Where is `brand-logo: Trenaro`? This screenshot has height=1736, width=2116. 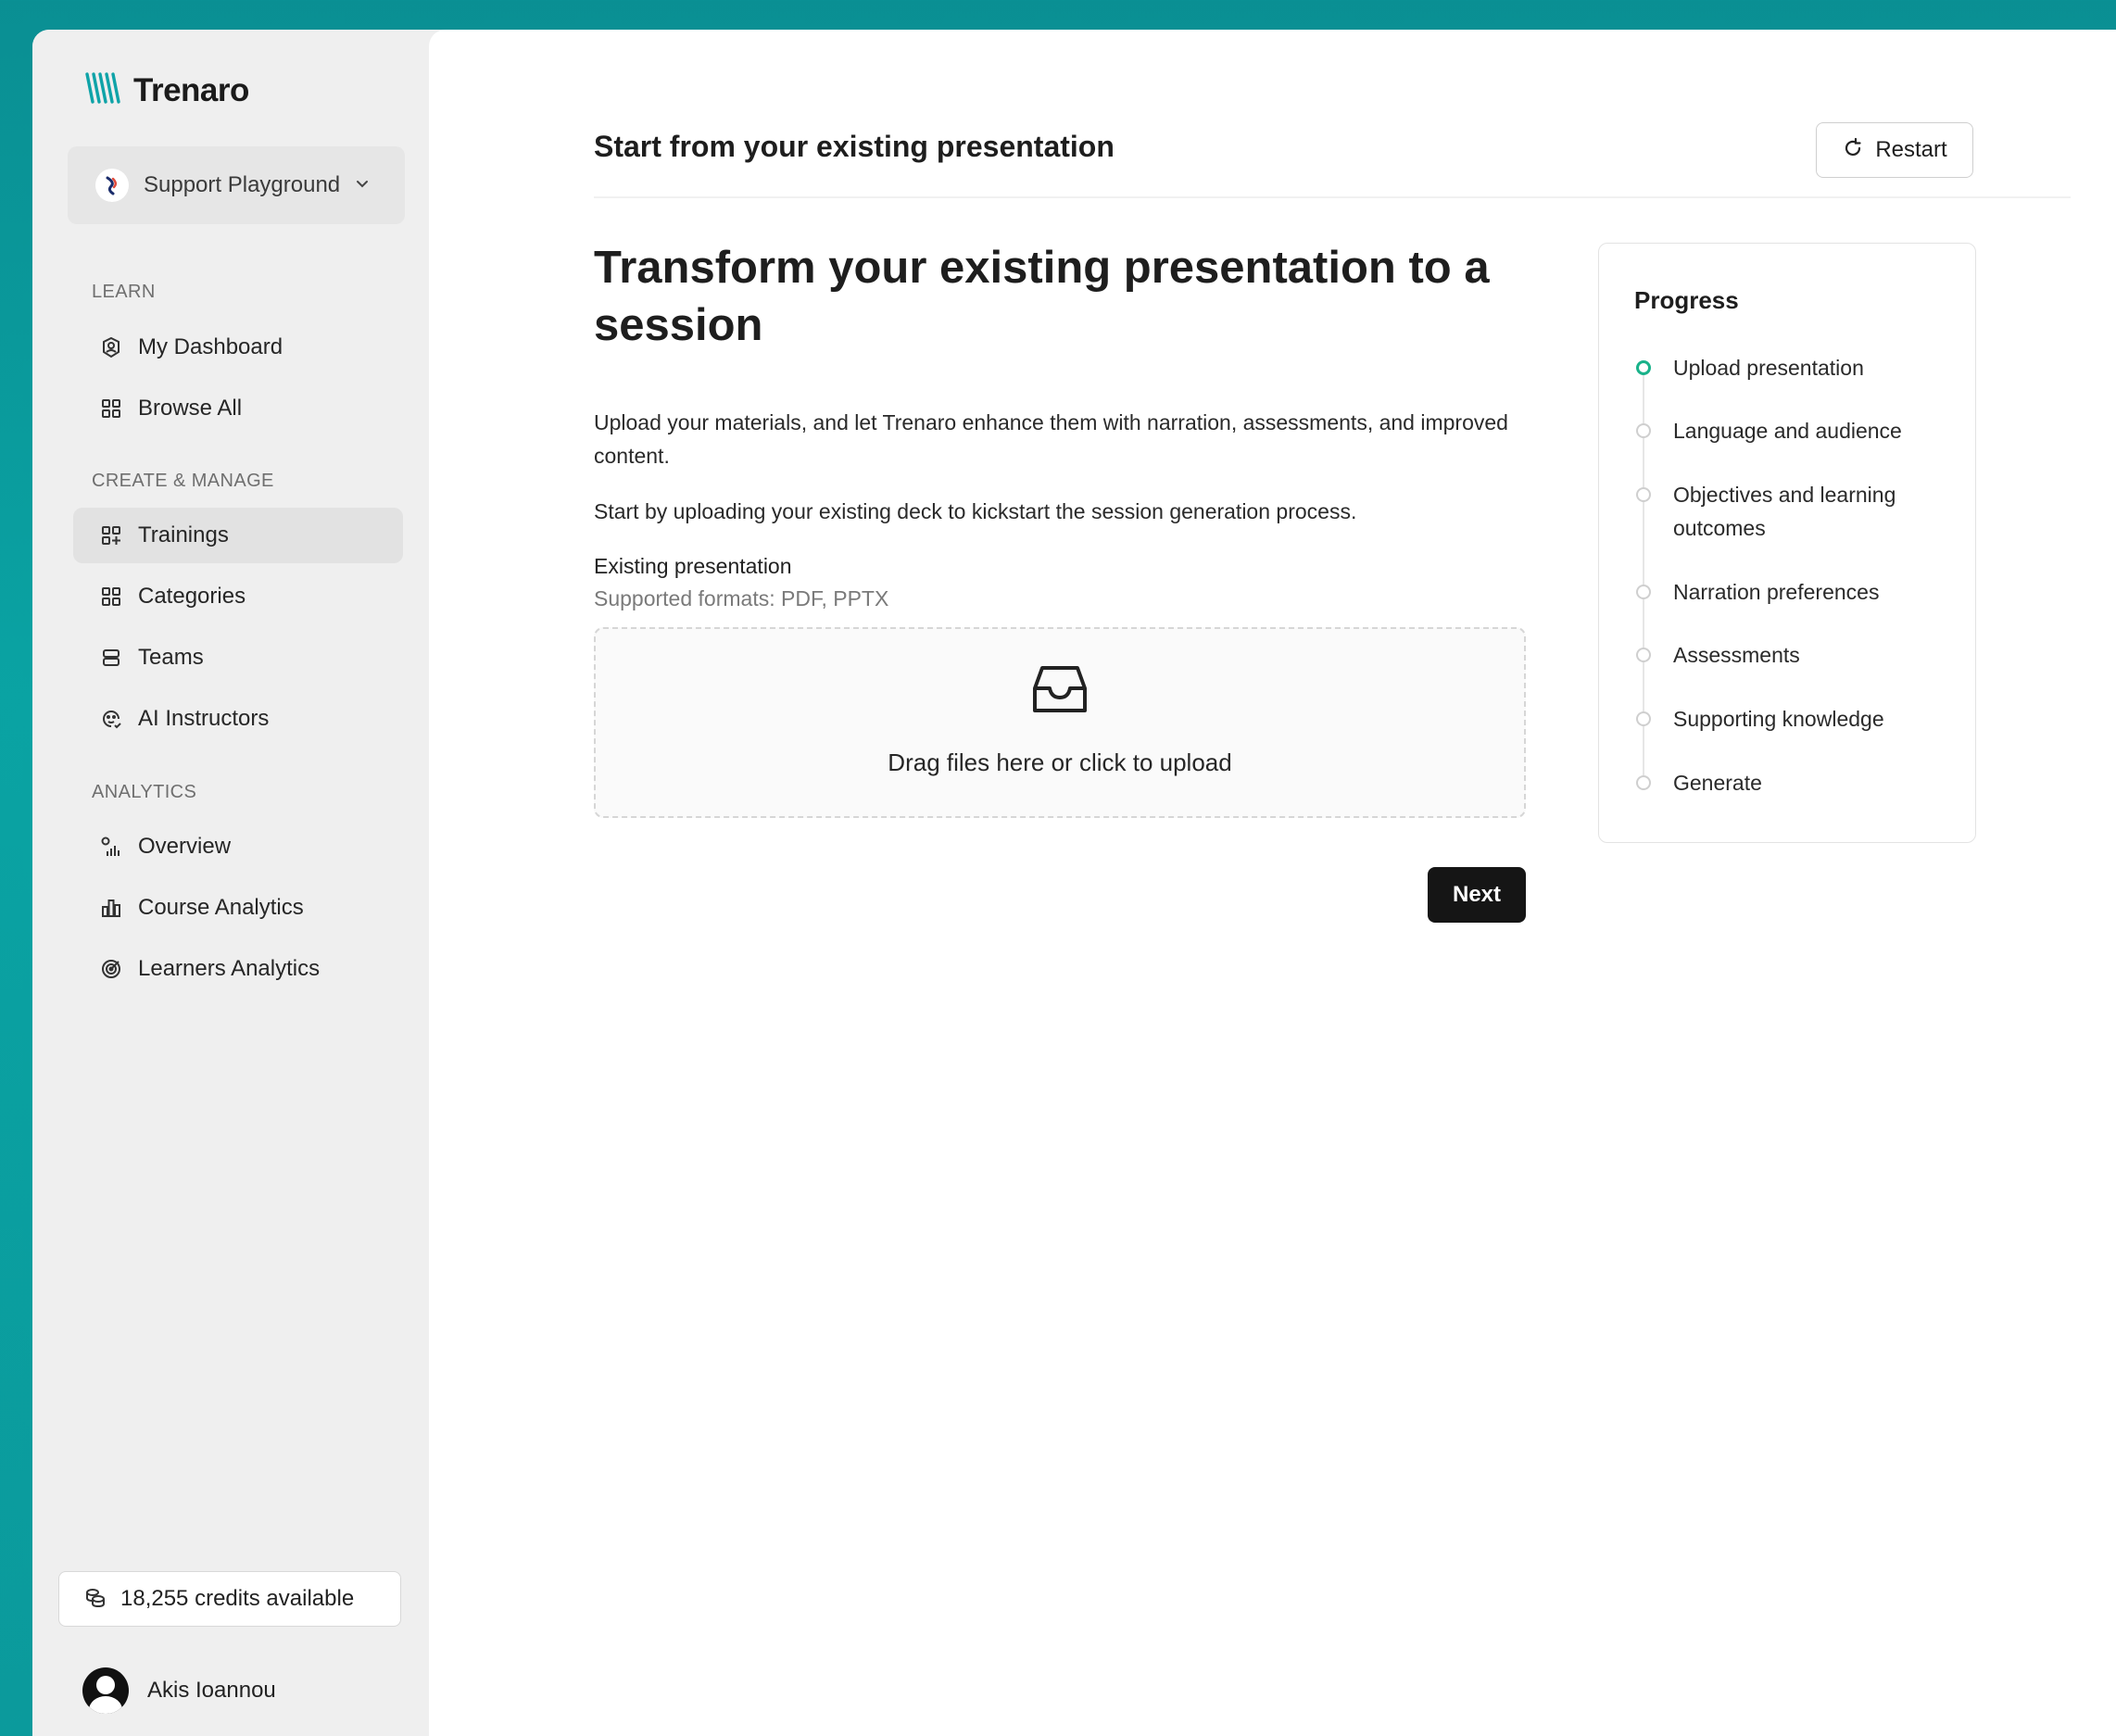 brand-logo: Trenaro is located at coordinates (166, 90).